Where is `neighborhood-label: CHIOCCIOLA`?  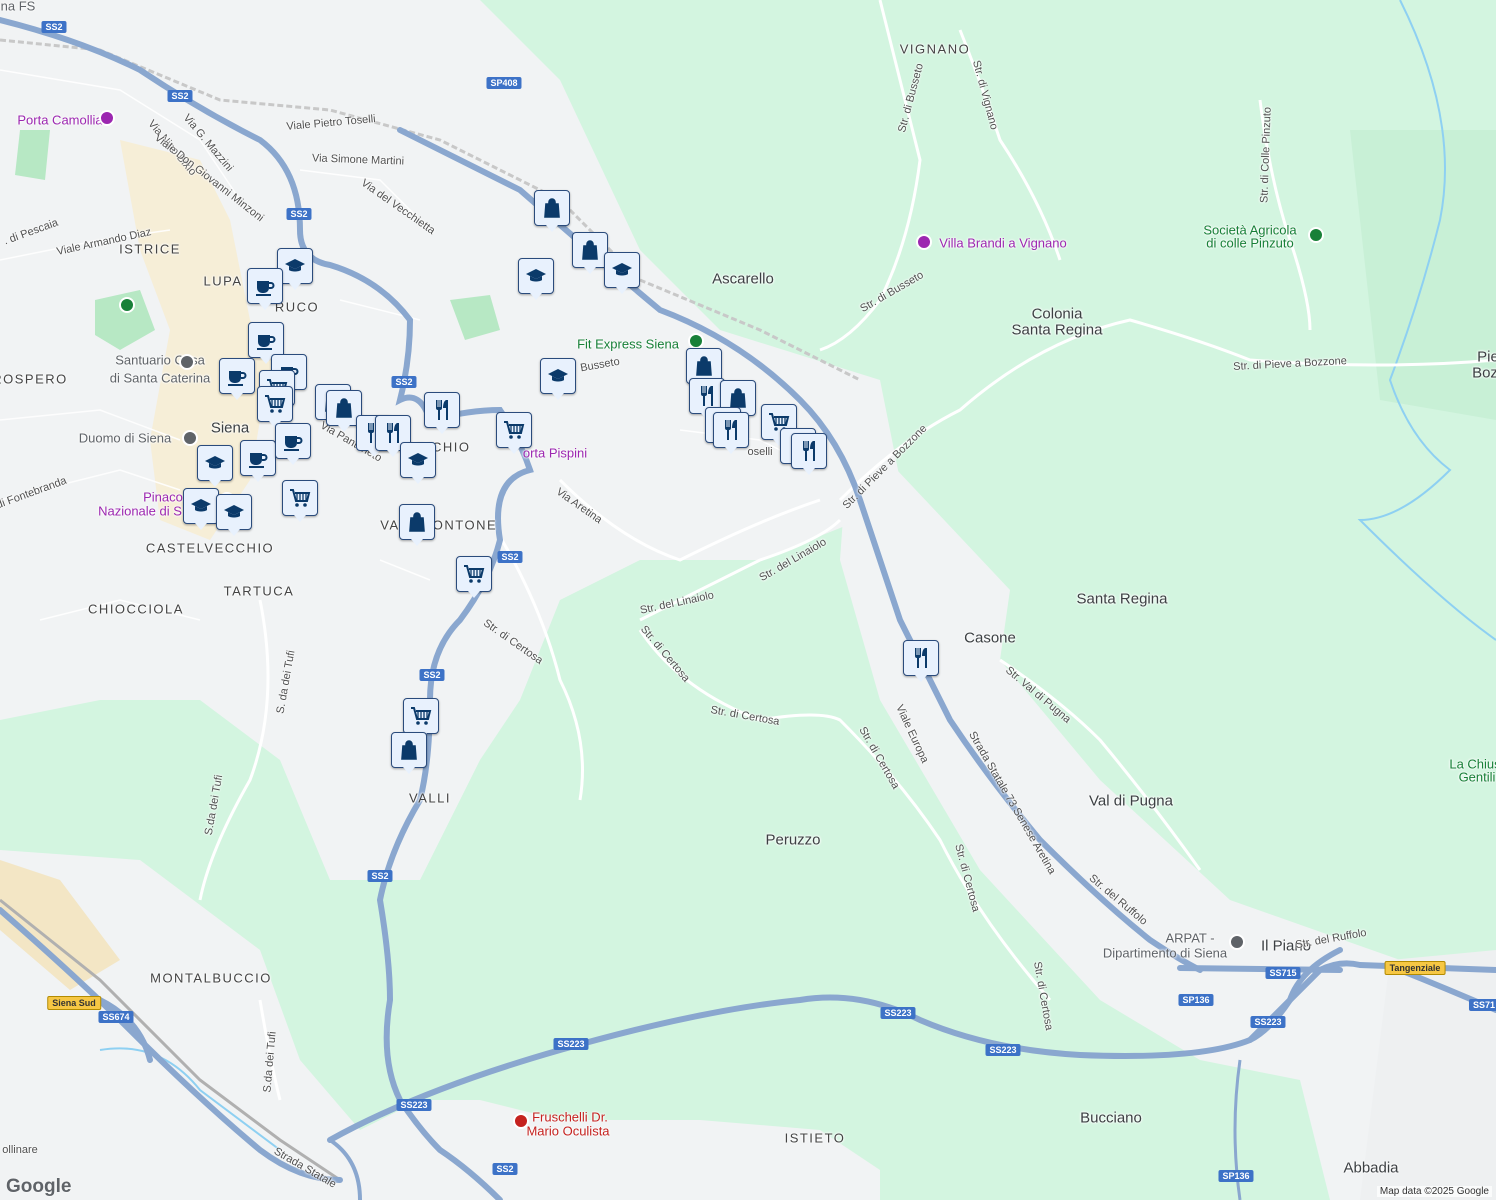 neighborhood-label: CHIOCCIOLA is located at coordinates (136, 609).